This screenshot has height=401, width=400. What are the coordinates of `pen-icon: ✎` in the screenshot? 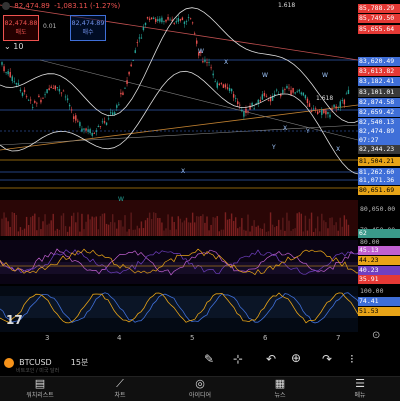 It's located at (209, 359).